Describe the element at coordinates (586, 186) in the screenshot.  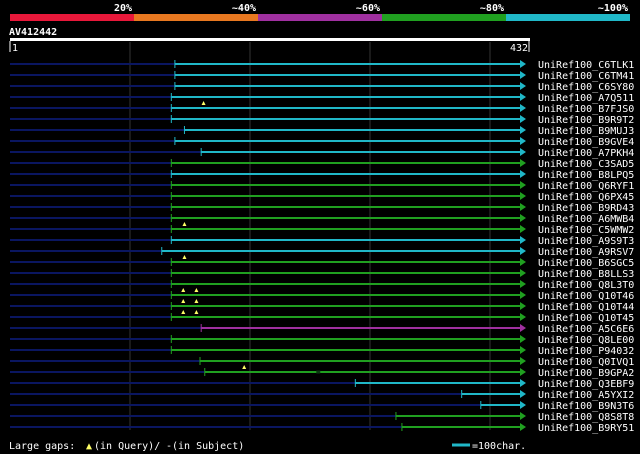
I see `hit-accession-label: UniRef100_Q6RYF1` at that location.